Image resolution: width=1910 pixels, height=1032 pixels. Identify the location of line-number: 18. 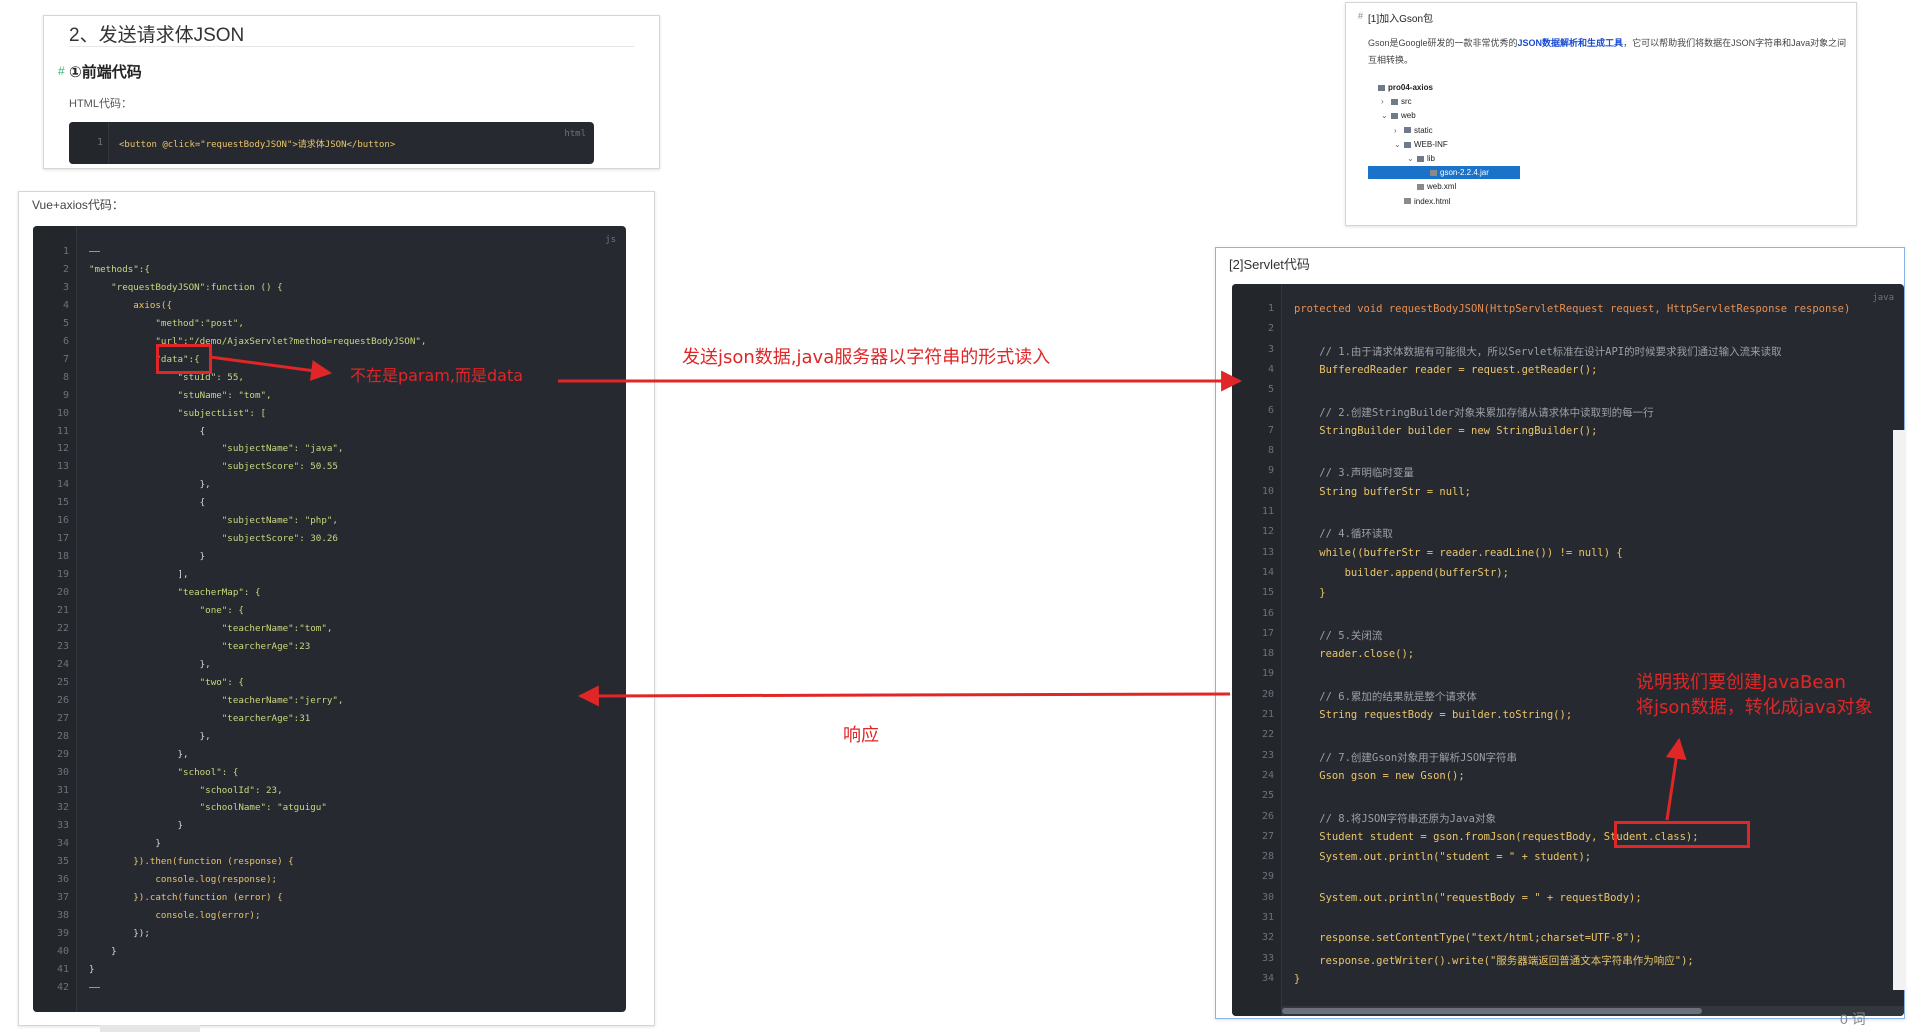
(1267, 654).